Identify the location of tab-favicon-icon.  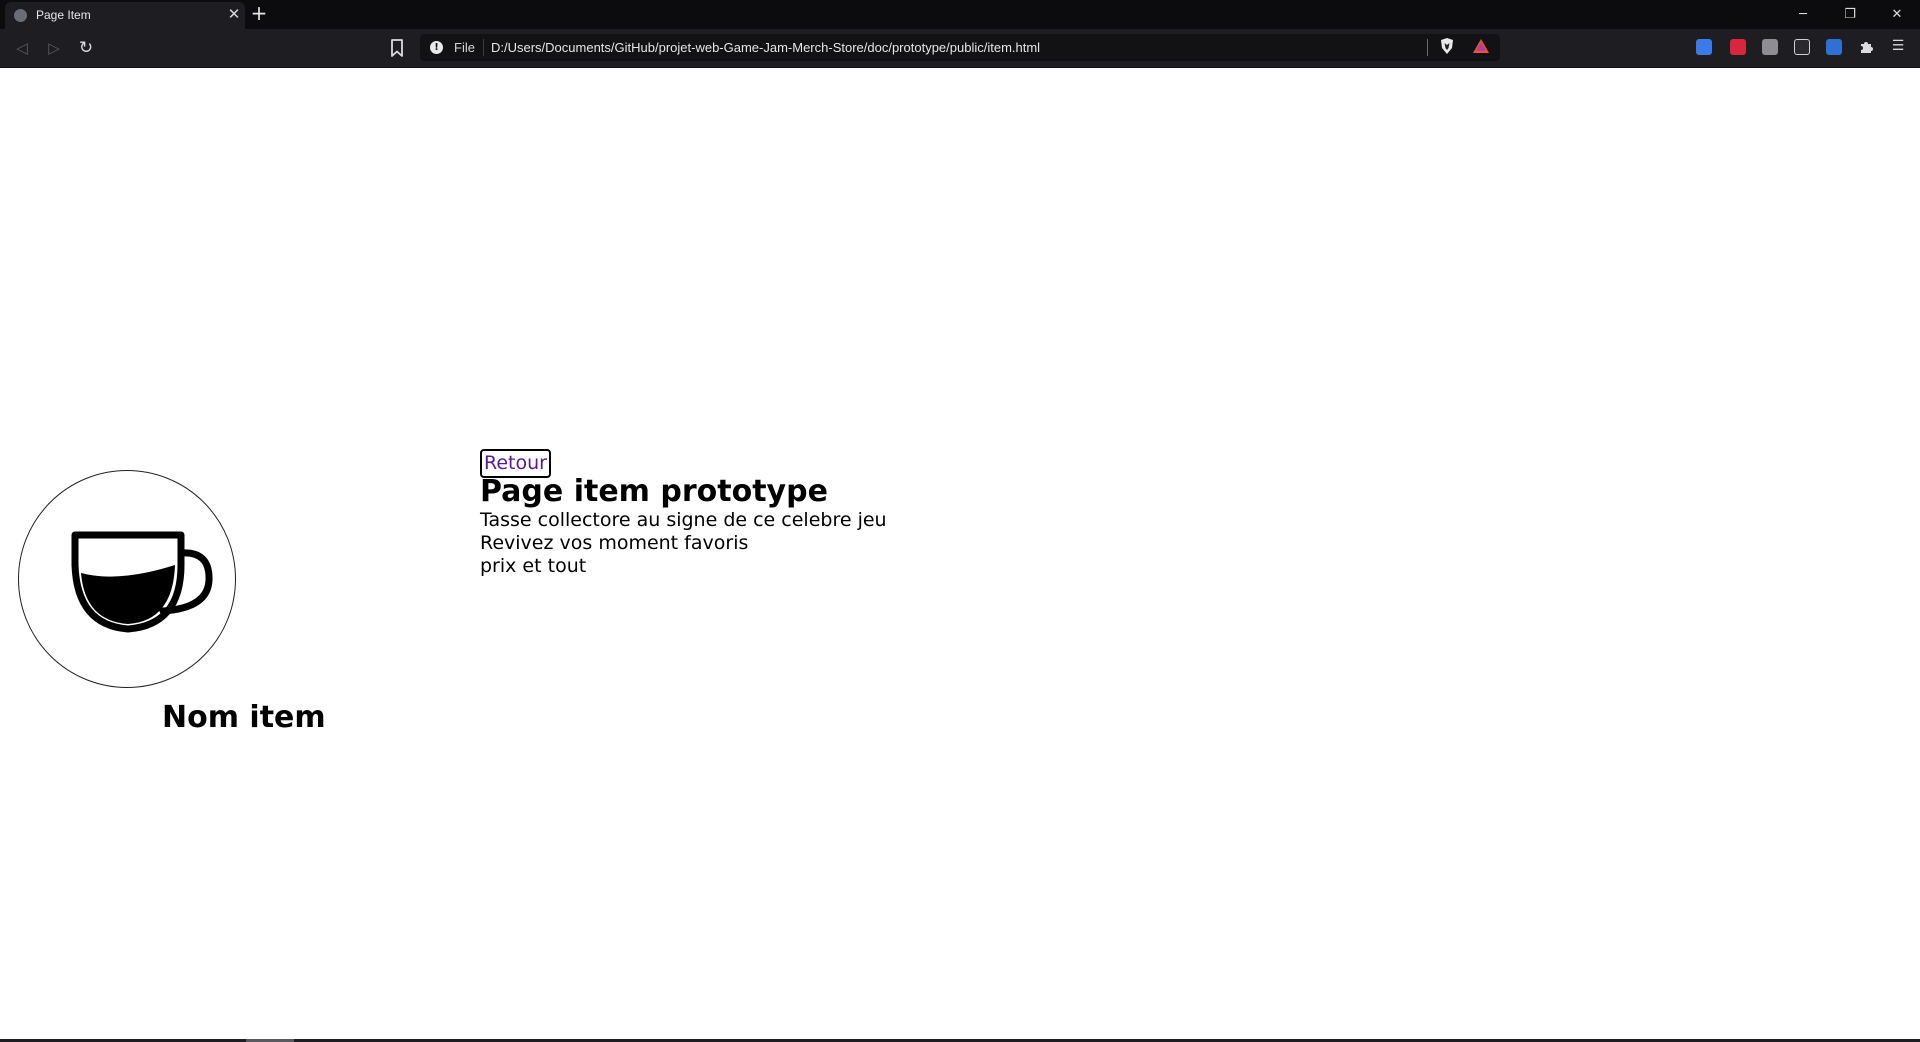
(20, 15).